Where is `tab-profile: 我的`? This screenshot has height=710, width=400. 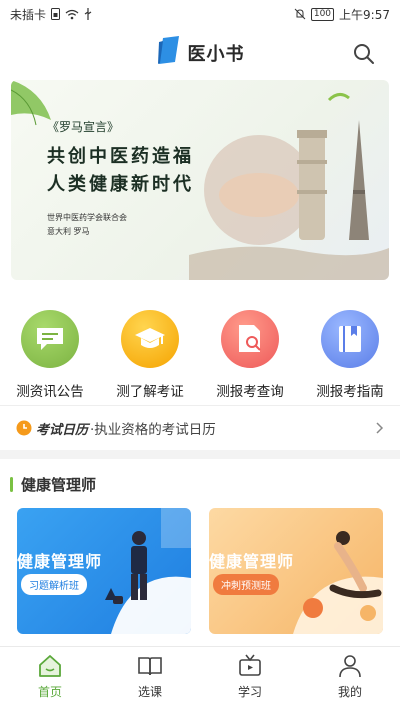
tab-profile: 我的 is located at coordinates (350, 678).